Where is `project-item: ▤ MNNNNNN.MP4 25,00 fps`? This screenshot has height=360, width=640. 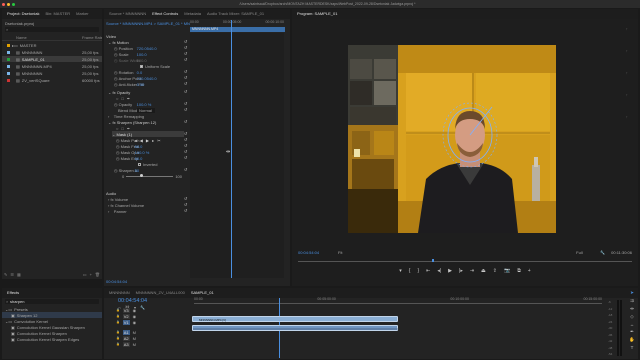
project-item: ▤ MNNNNNN.MP4 25,00 fps is located at coordinates (52, 66).